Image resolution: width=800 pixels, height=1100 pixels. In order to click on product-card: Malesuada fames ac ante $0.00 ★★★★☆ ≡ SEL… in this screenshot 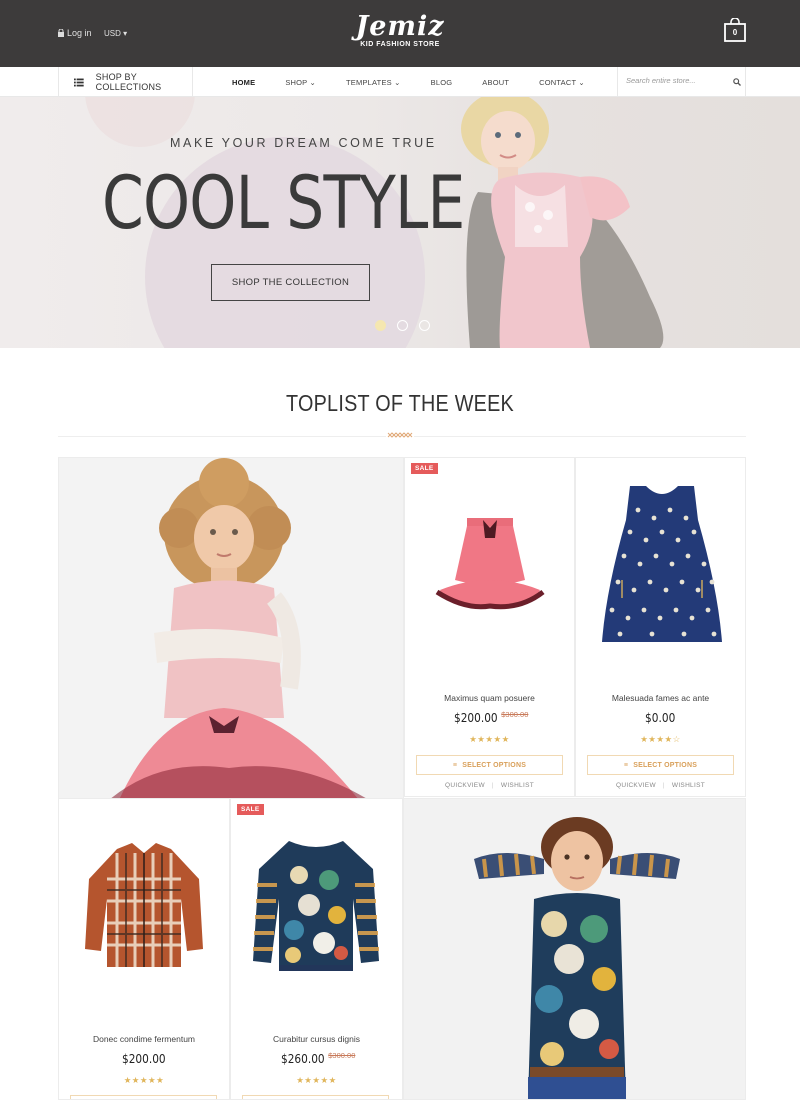, I will do `click(660, 627)`.